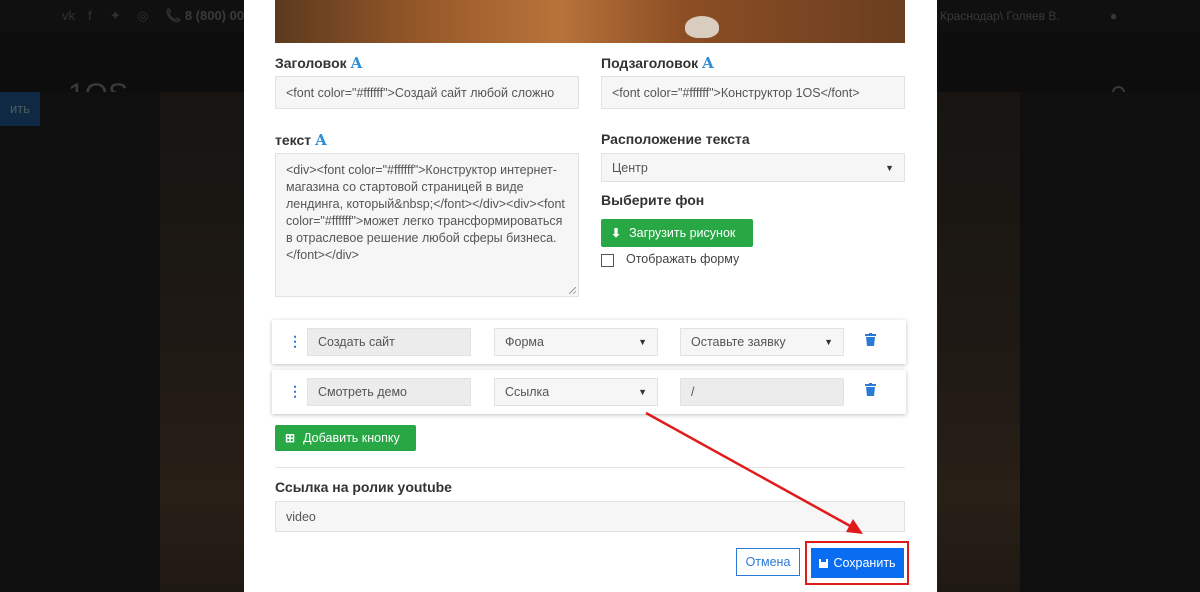 The image size is (1200, 592). Describe the element at coordinates (653, 200) in the screenshot. I see `background-label: Выберите фон` at that location.